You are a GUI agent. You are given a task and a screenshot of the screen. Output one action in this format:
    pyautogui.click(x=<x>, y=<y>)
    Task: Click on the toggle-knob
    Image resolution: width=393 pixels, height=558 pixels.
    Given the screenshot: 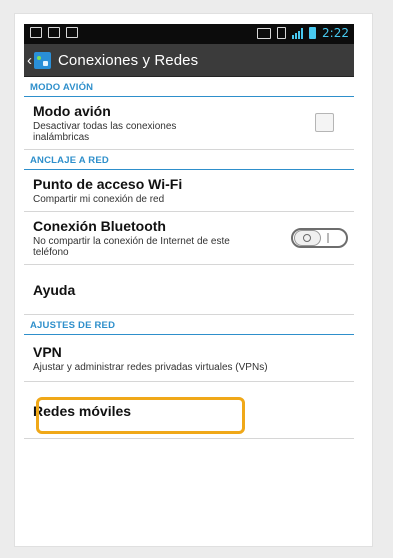 What is the action you would take?
    pyautogui.click(x=307, y=238)
    